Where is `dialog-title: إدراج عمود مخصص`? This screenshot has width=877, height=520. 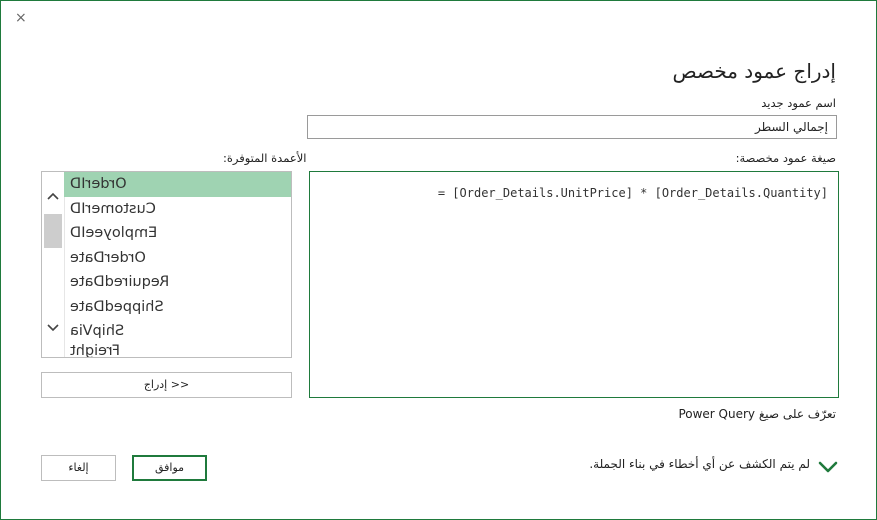 dialog-title: إدراج عمود مخصص is located at coordinates (754, 71).